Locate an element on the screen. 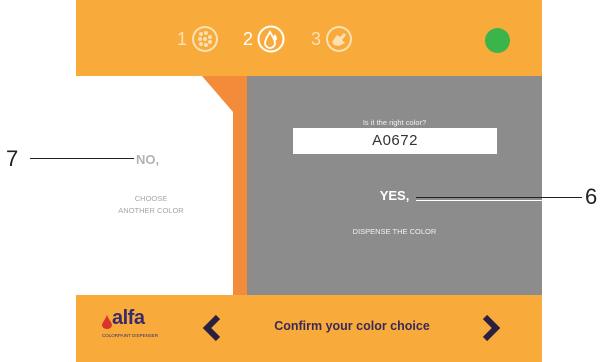 Image resolution: width=609 pixels, height=362 pixels. callout-number-7: 7 is located at coordinates (12, 158).